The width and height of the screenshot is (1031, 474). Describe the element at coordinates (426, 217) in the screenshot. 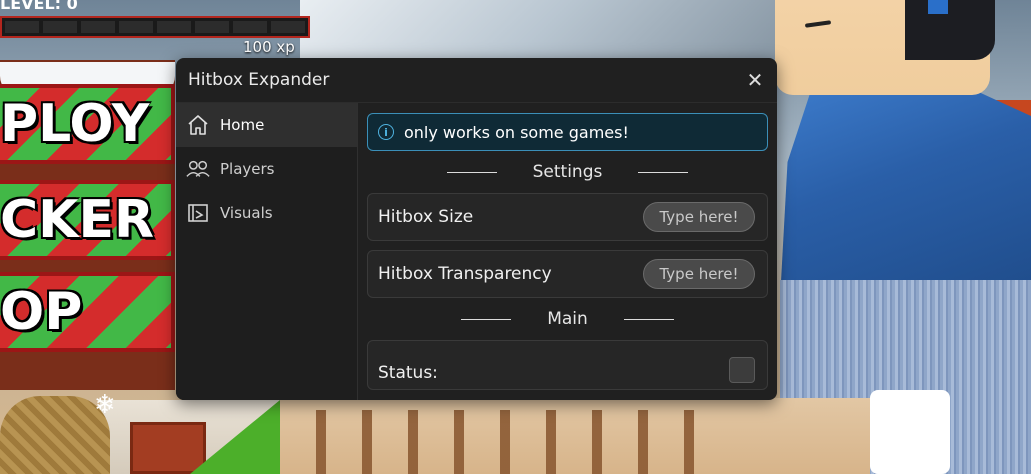

I see `setting-label: Hitbox Size` at that location.